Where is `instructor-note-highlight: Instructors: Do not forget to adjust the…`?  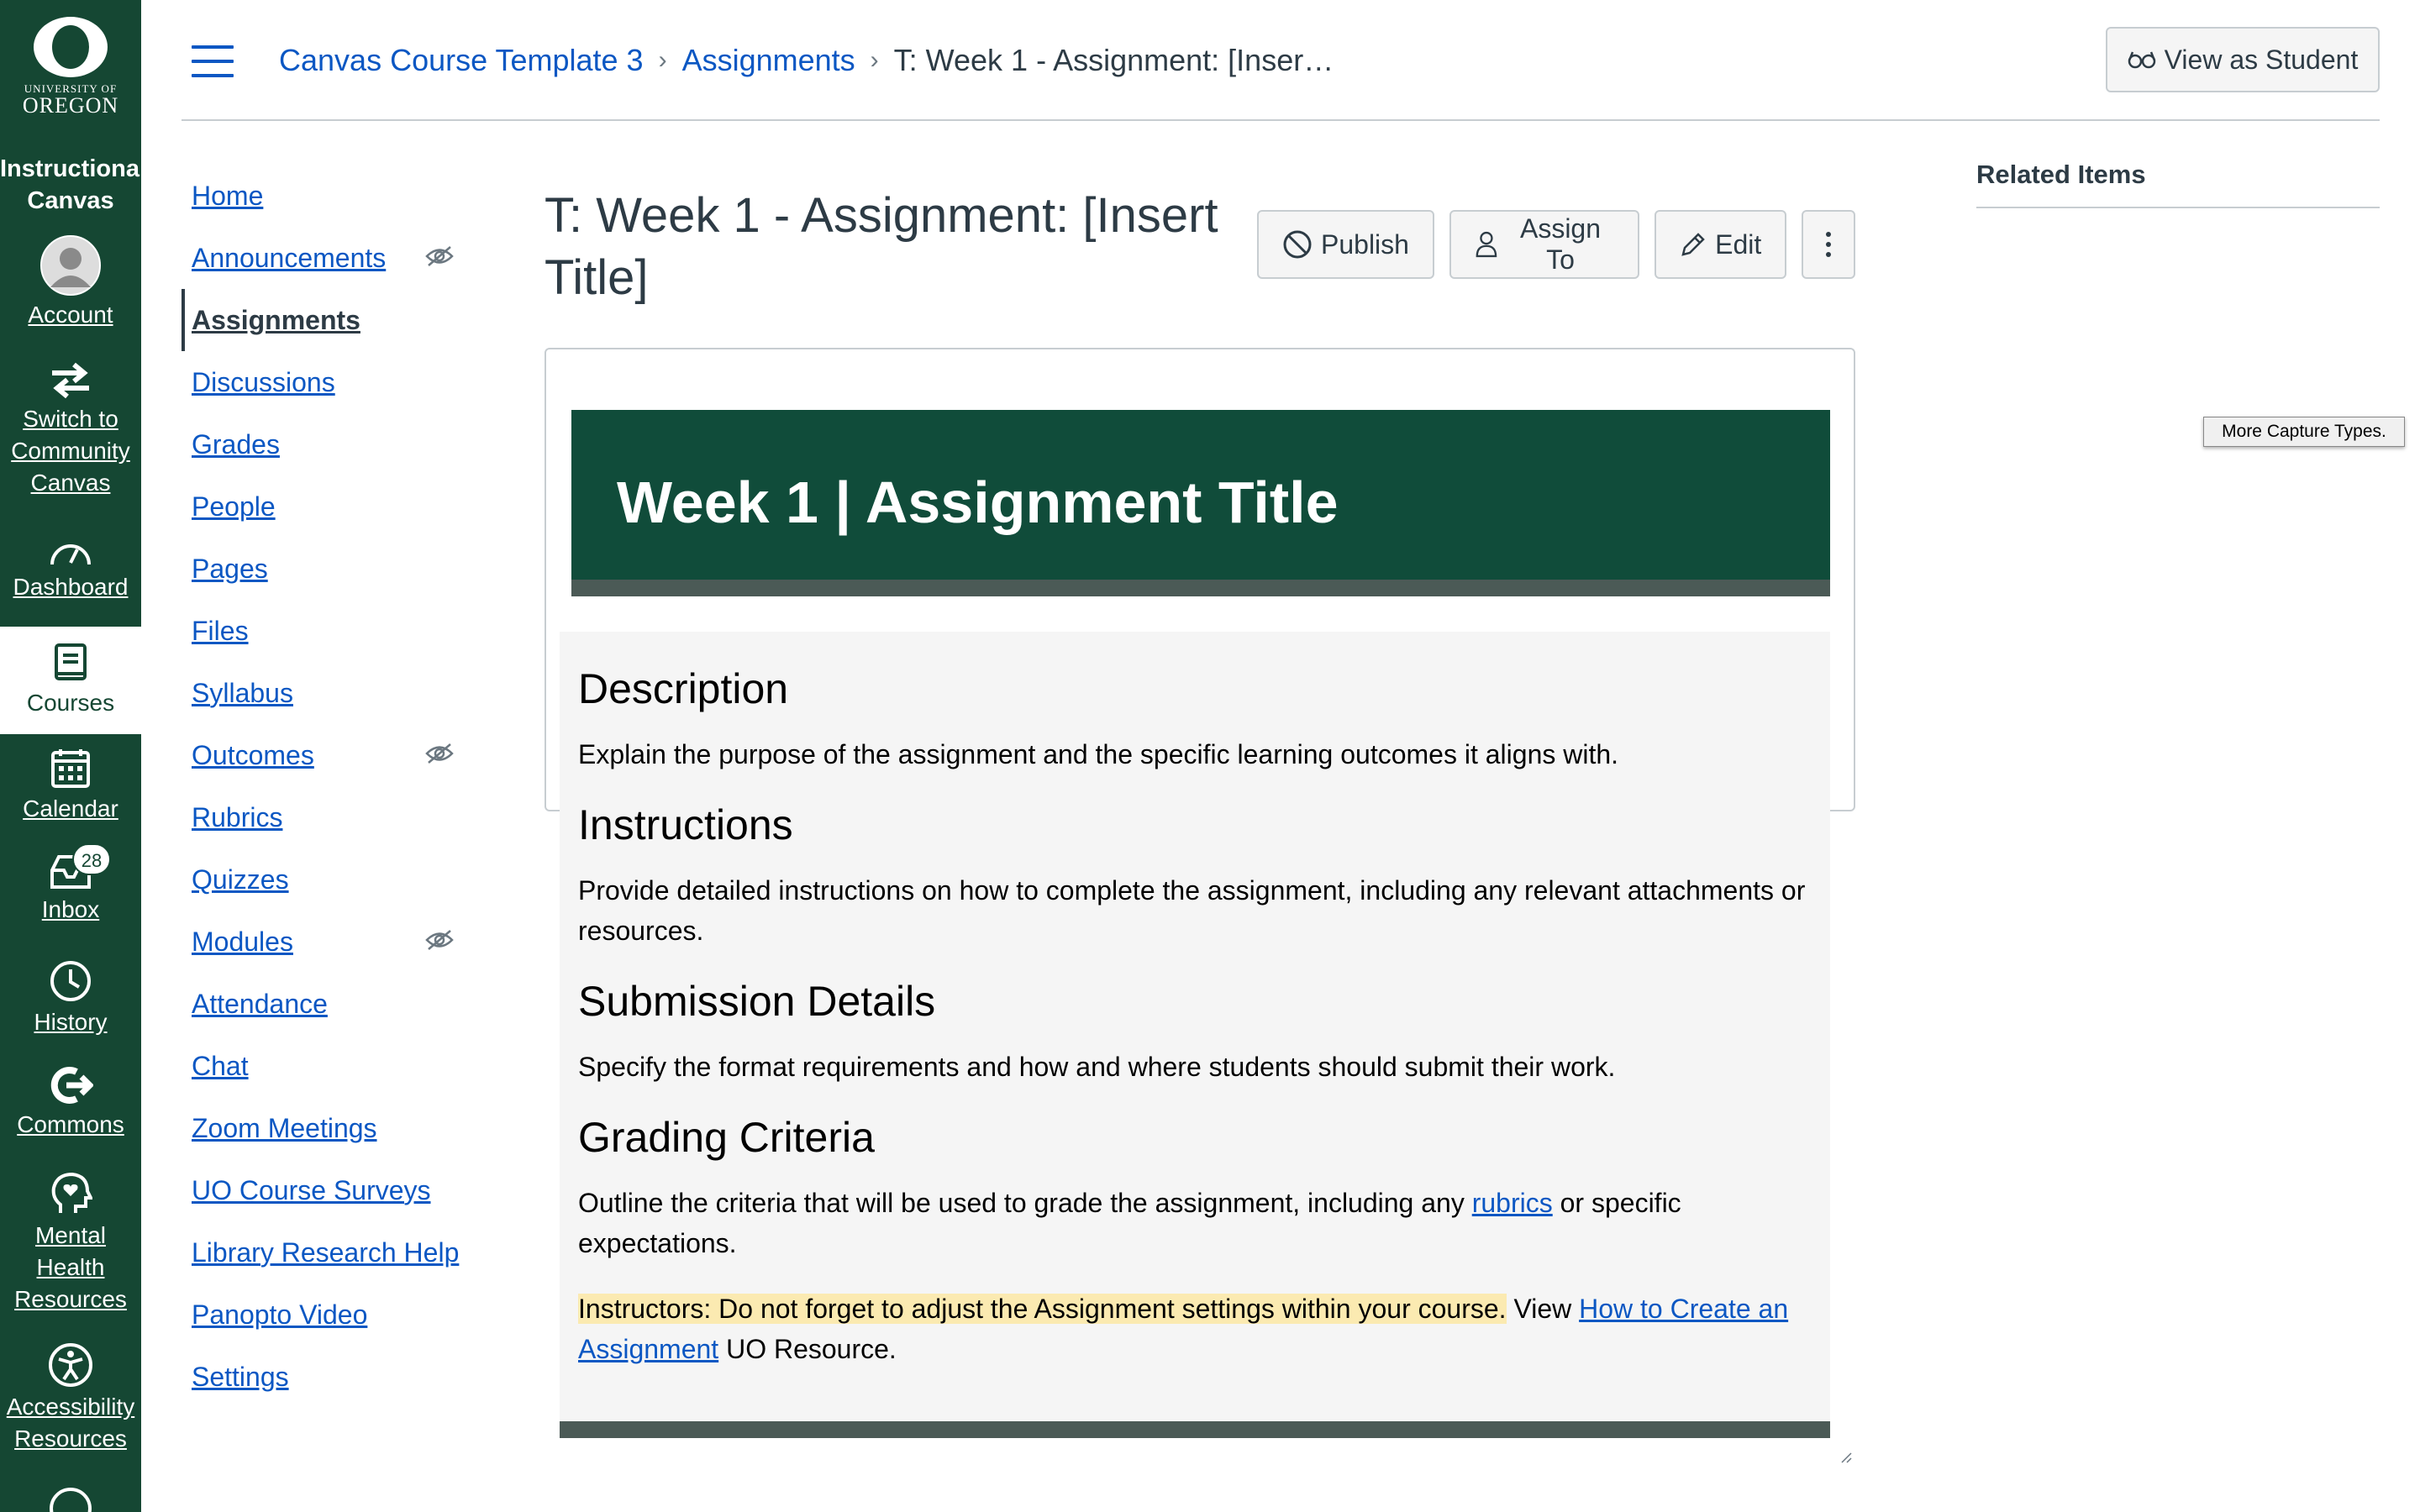 instructor-note-highlight: Instructors: Do not forget to adjust the… is located at coordinates (1043, 1309).